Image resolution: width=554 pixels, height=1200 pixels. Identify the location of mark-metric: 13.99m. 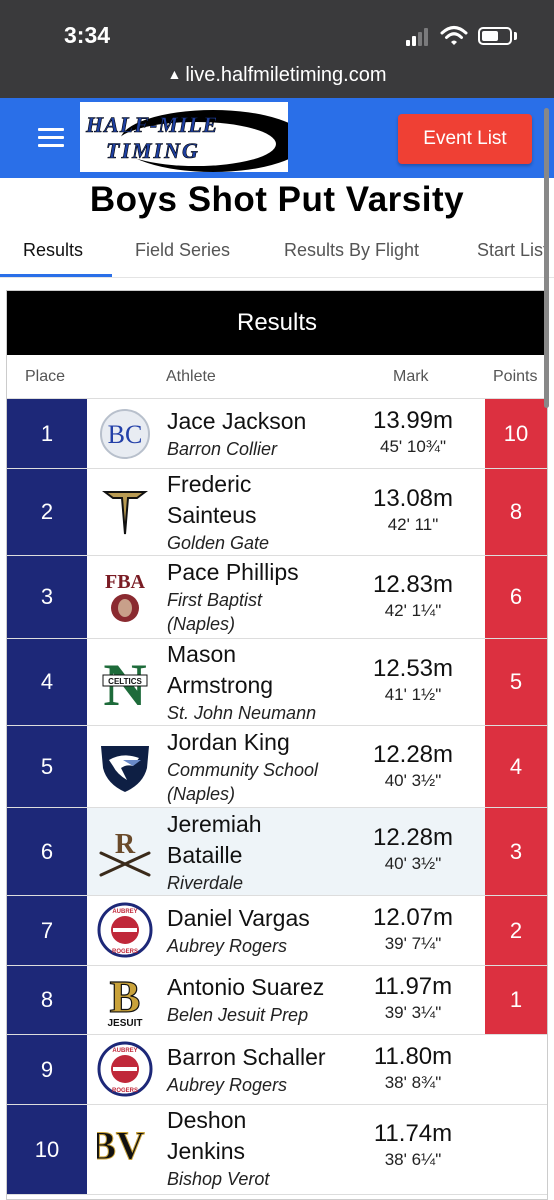
(413, 420).